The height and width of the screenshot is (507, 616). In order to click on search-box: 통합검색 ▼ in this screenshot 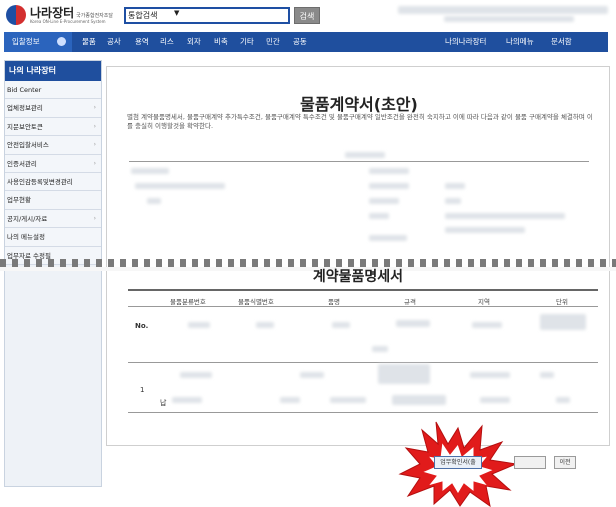, I will do `click(207, 15)`.